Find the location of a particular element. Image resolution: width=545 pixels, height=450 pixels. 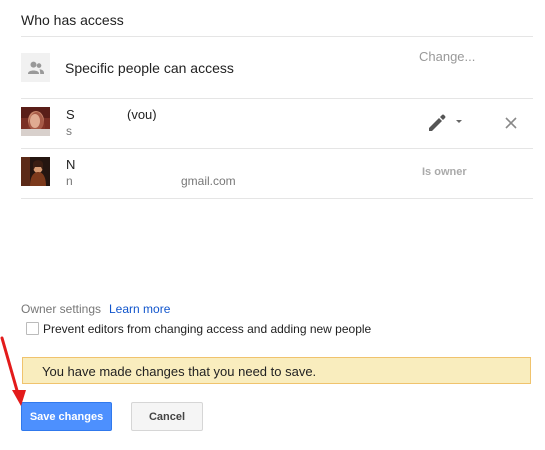

owner-settings-label: Owner settings is located at coordinates (61, 309).